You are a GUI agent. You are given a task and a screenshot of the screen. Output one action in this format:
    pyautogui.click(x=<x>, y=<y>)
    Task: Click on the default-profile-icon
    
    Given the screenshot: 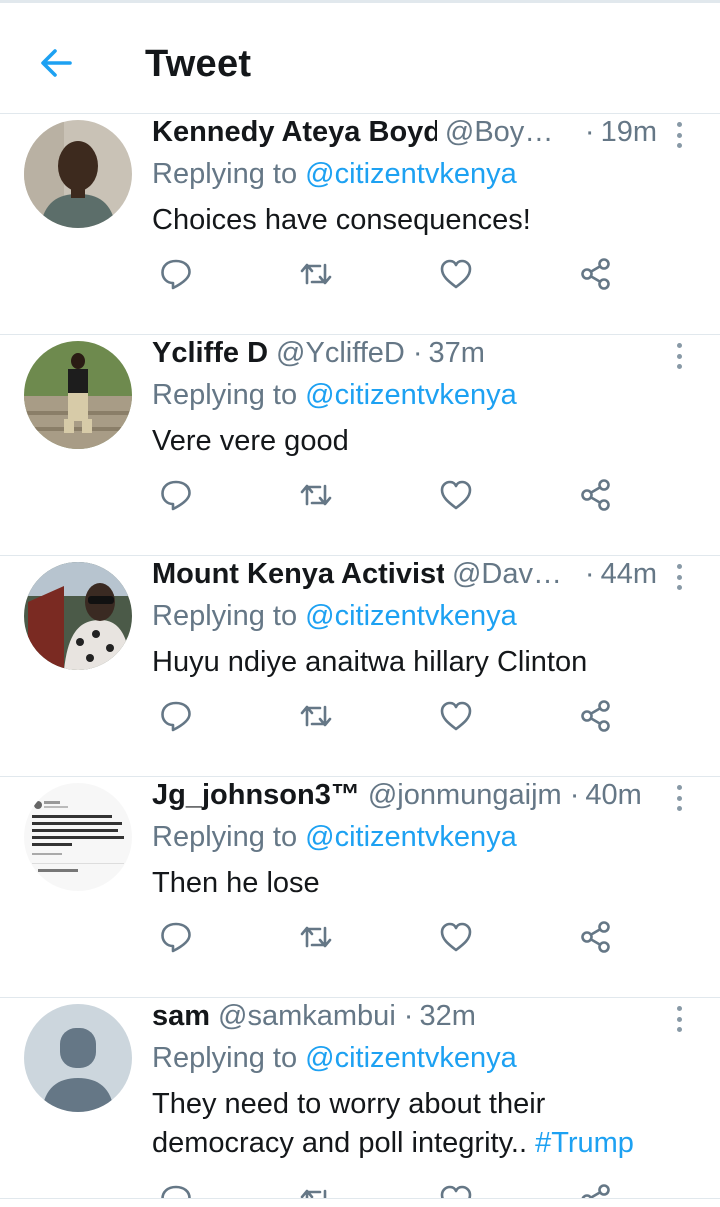 What is the action you would take?
    pyautogui.click(x=78, y=1058)
    